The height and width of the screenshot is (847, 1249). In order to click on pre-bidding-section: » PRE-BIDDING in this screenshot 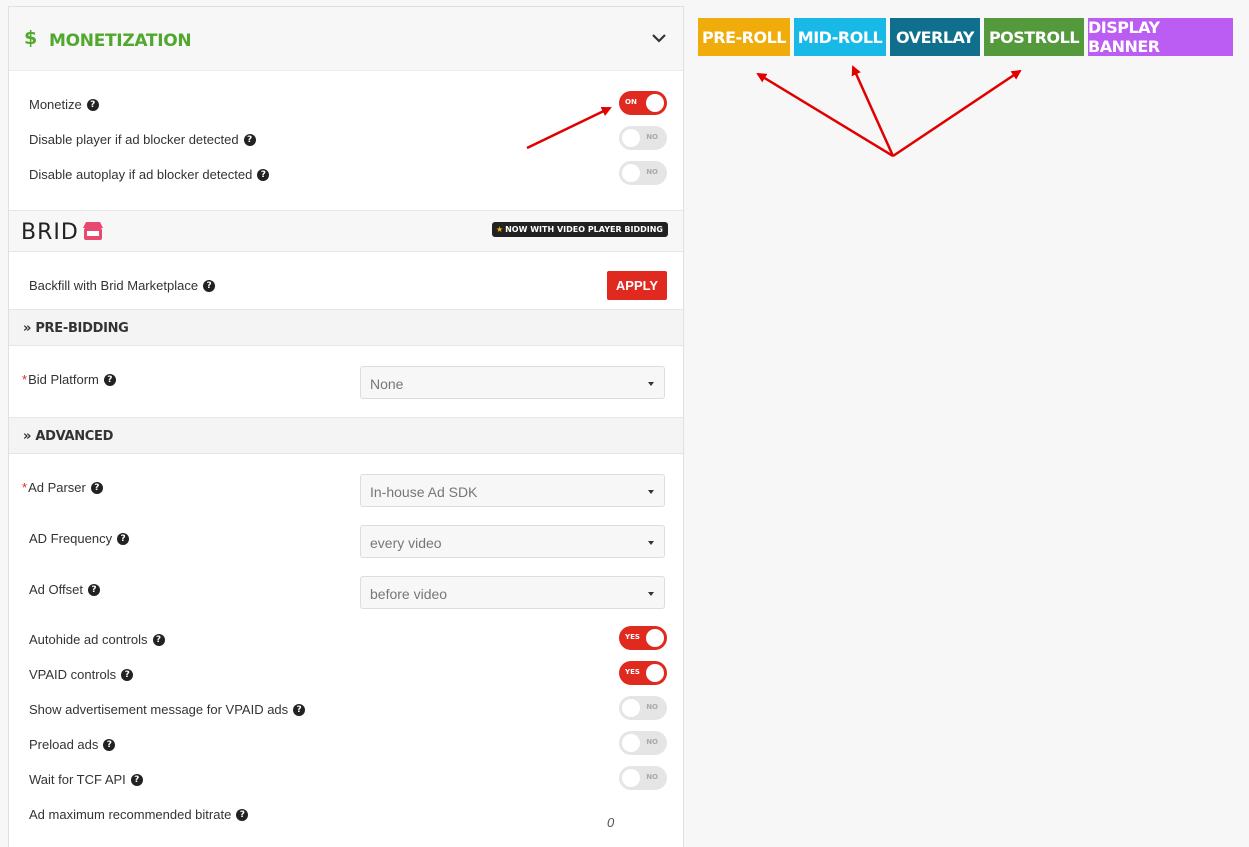, I will do `click(346, 327)`.